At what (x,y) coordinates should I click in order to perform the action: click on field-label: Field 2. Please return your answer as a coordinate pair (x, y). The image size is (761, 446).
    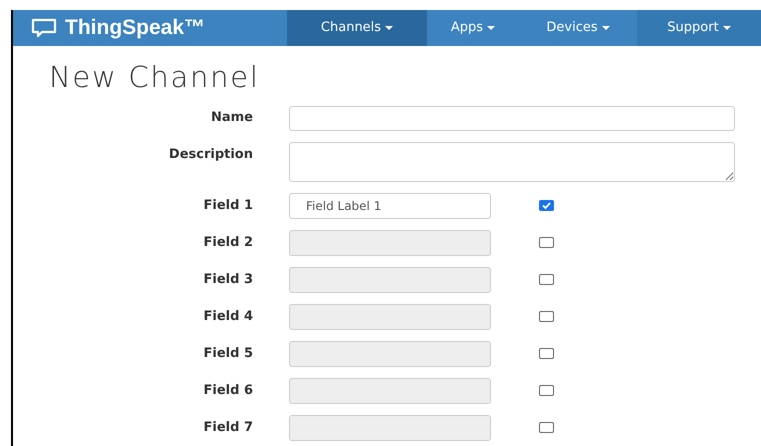
    Looking at the image, I should click on (227, 243).